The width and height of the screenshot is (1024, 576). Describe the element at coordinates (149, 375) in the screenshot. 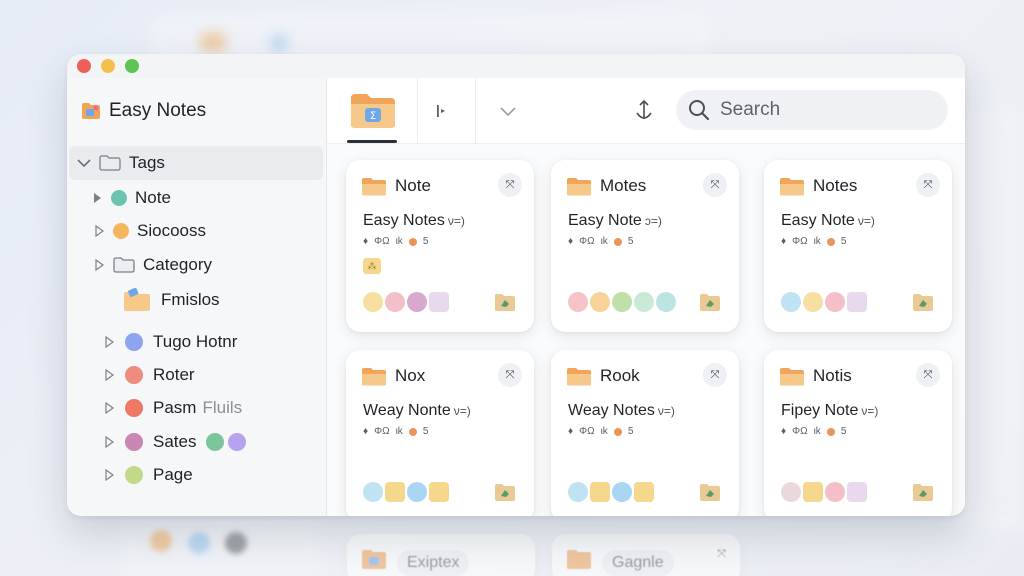

I see `sidebar-item-roter: Roter` at that location.